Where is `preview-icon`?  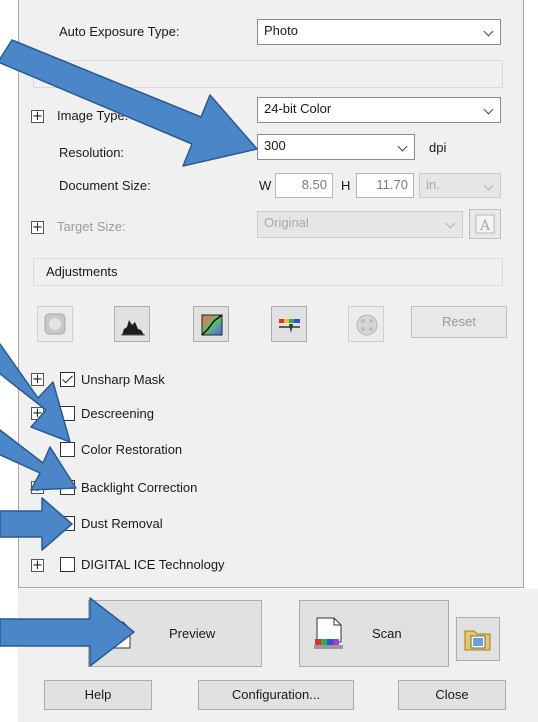 preview-icon is located at coordinates (118, 635).